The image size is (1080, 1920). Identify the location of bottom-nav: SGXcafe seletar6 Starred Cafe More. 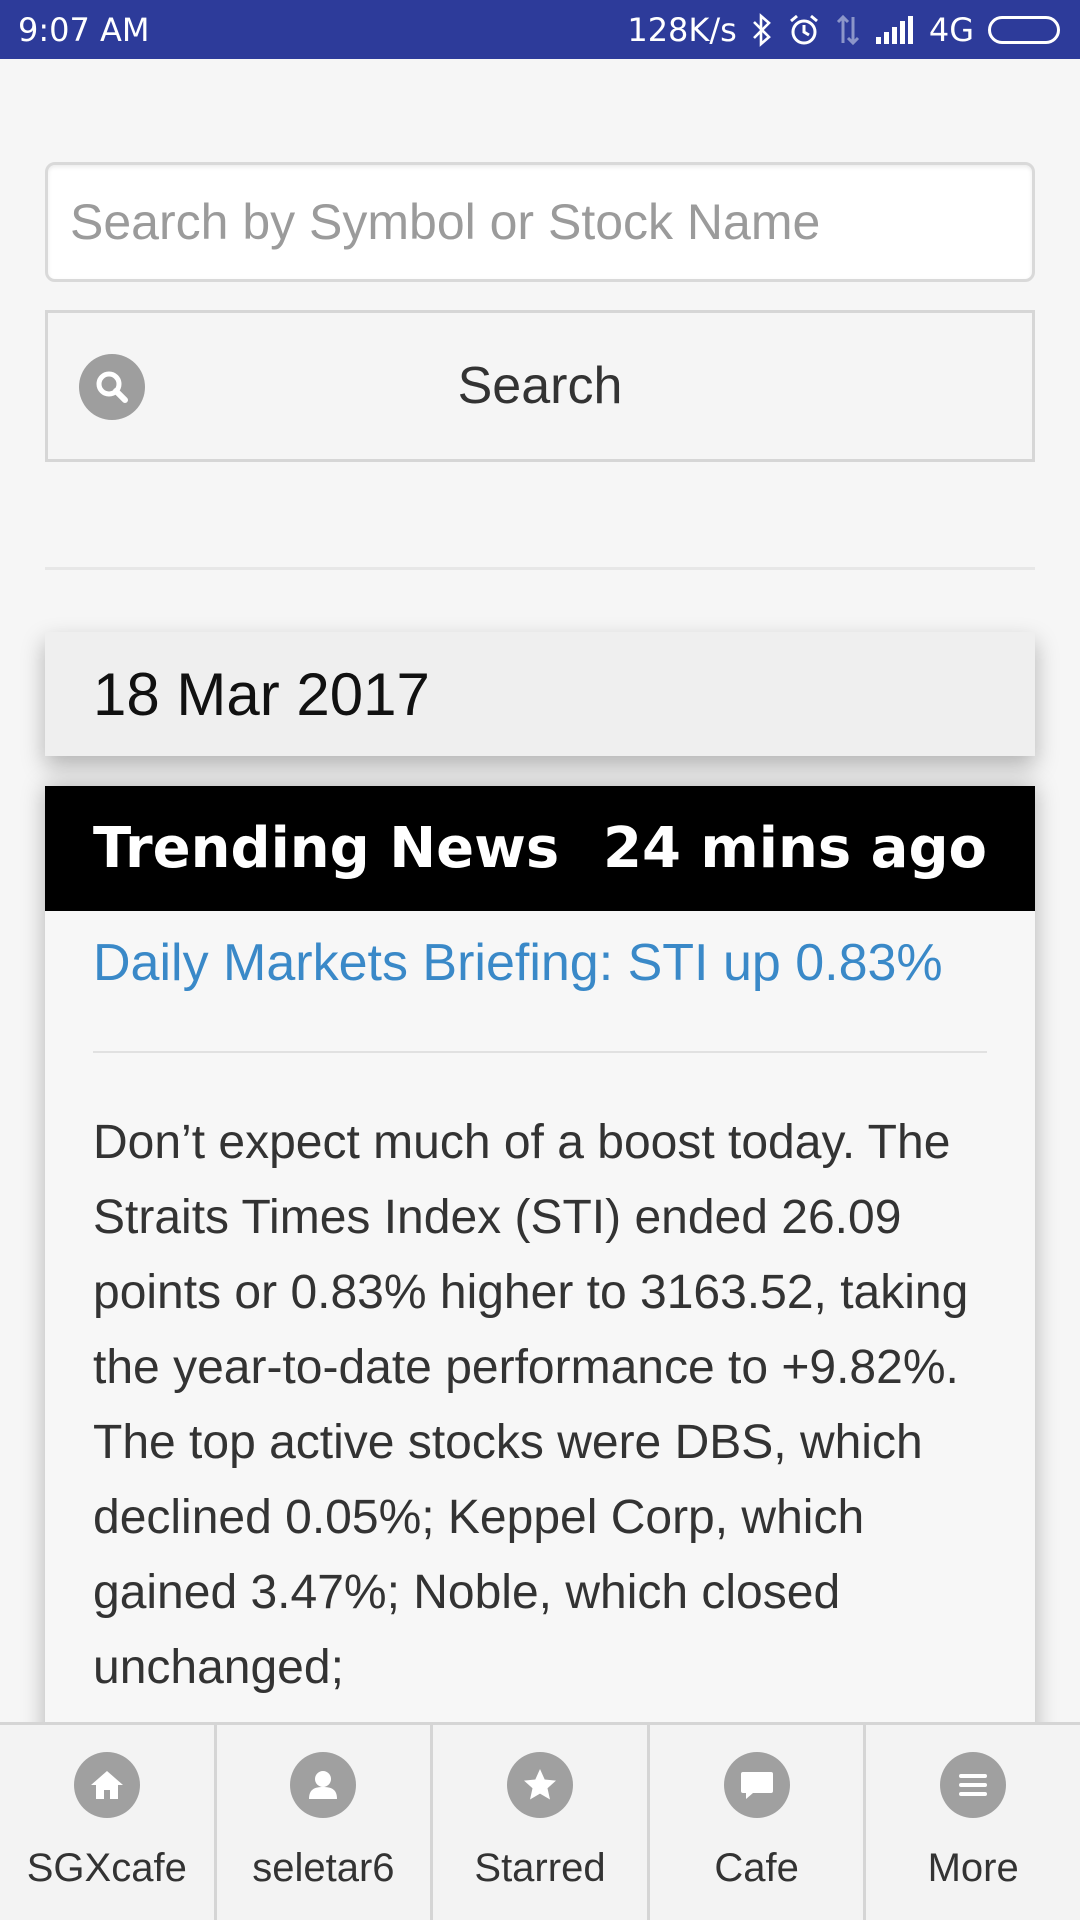
(540, 1821).